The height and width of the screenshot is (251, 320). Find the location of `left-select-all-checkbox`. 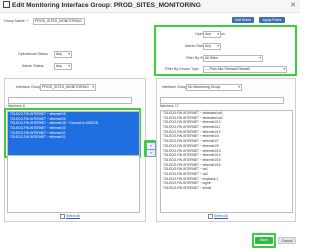

left-select-all-checkbox is located at coordinates (62, 216).